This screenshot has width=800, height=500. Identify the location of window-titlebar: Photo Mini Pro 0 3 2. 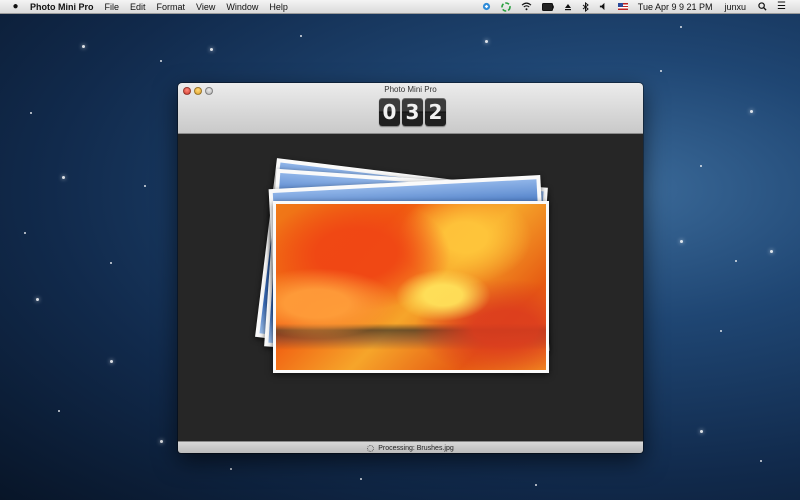
(410, 108).